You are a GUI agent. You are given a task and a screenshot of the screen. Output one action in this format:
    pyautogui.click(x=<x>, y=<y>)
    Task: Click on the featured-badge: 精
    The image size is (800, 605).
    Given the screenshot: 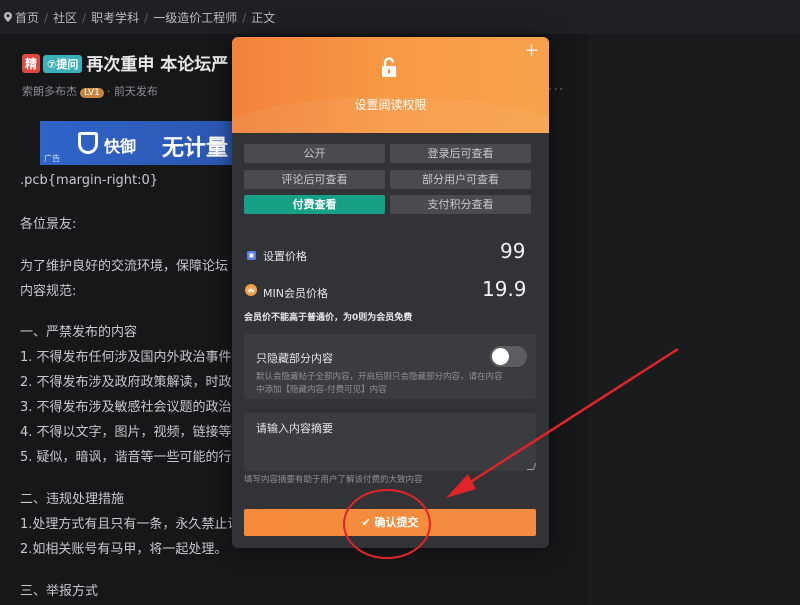 What is the action you would take?
    pyautogui.click(x=31, y=63)
    